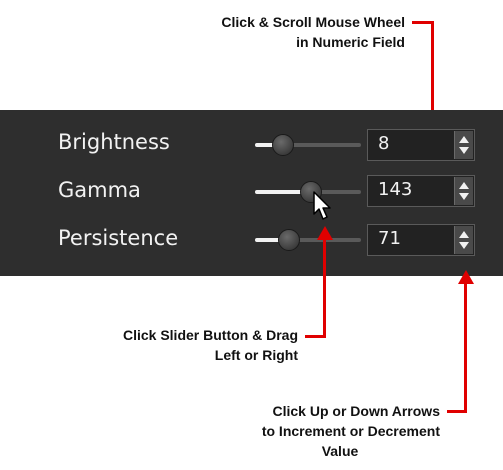 The width and height of the screenshot is (503, 470). Describe the element at coordinates (463, 145) in the screenshot. I see `brightness-spin-buttons` at that location.